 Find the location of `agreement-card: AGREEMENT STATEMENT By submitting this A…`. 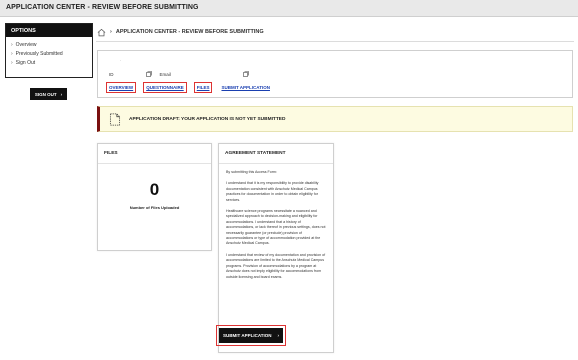

agreement-card: AGREEMENT STATEMENT By submitting this A… is located at coordinates (276, 248).